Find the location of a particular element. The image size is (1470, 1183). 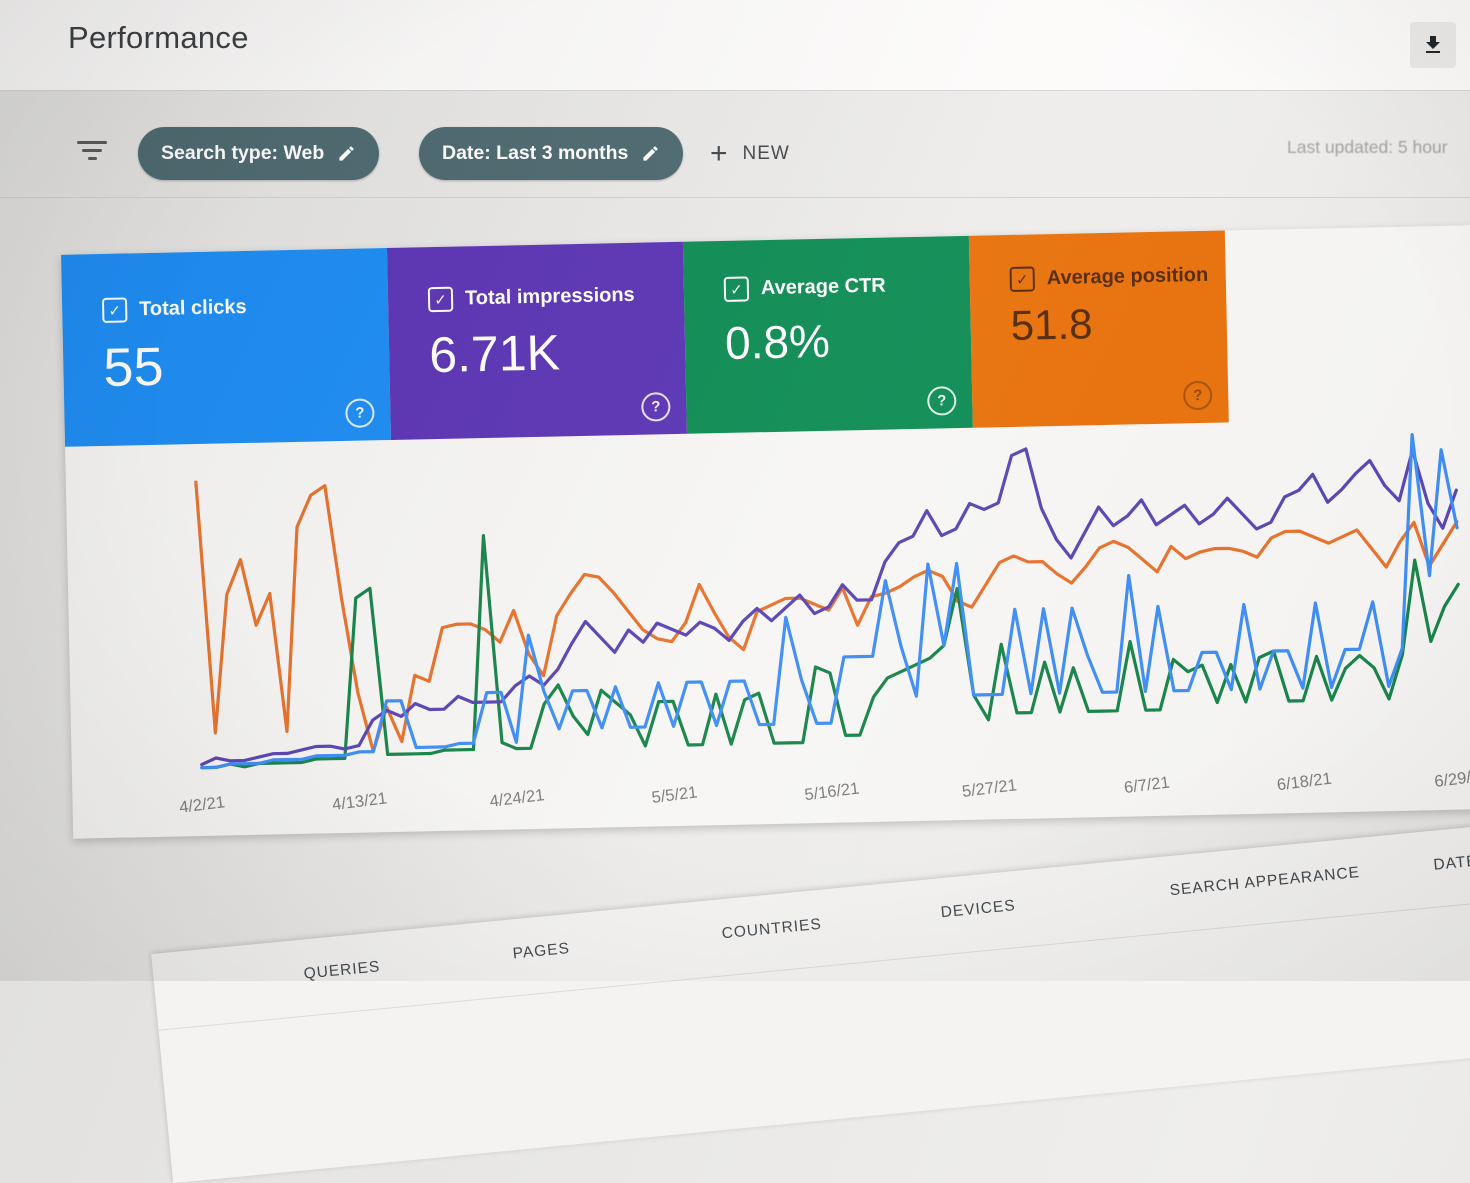

metric-tile-total-impressions: Total impressions 6.71K ? is located at coordinates (536, 340).